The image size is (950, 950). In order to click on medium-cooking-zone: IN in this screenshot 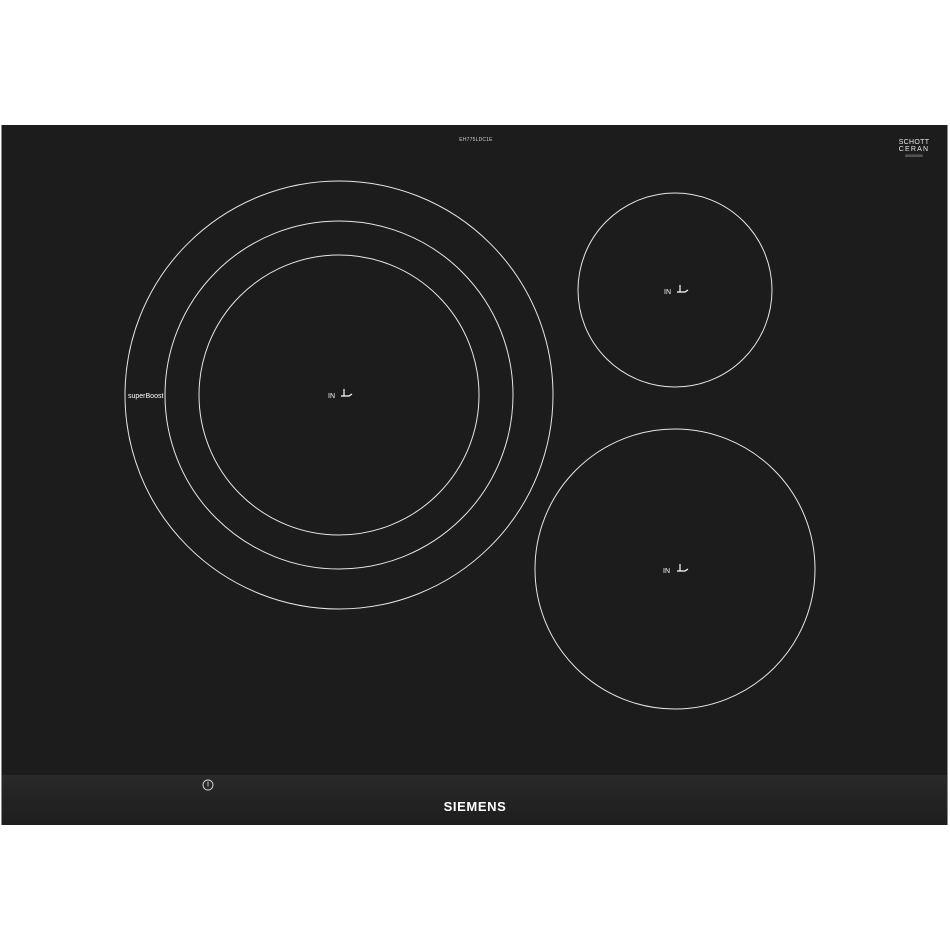, I will do `click(675, 569)`.